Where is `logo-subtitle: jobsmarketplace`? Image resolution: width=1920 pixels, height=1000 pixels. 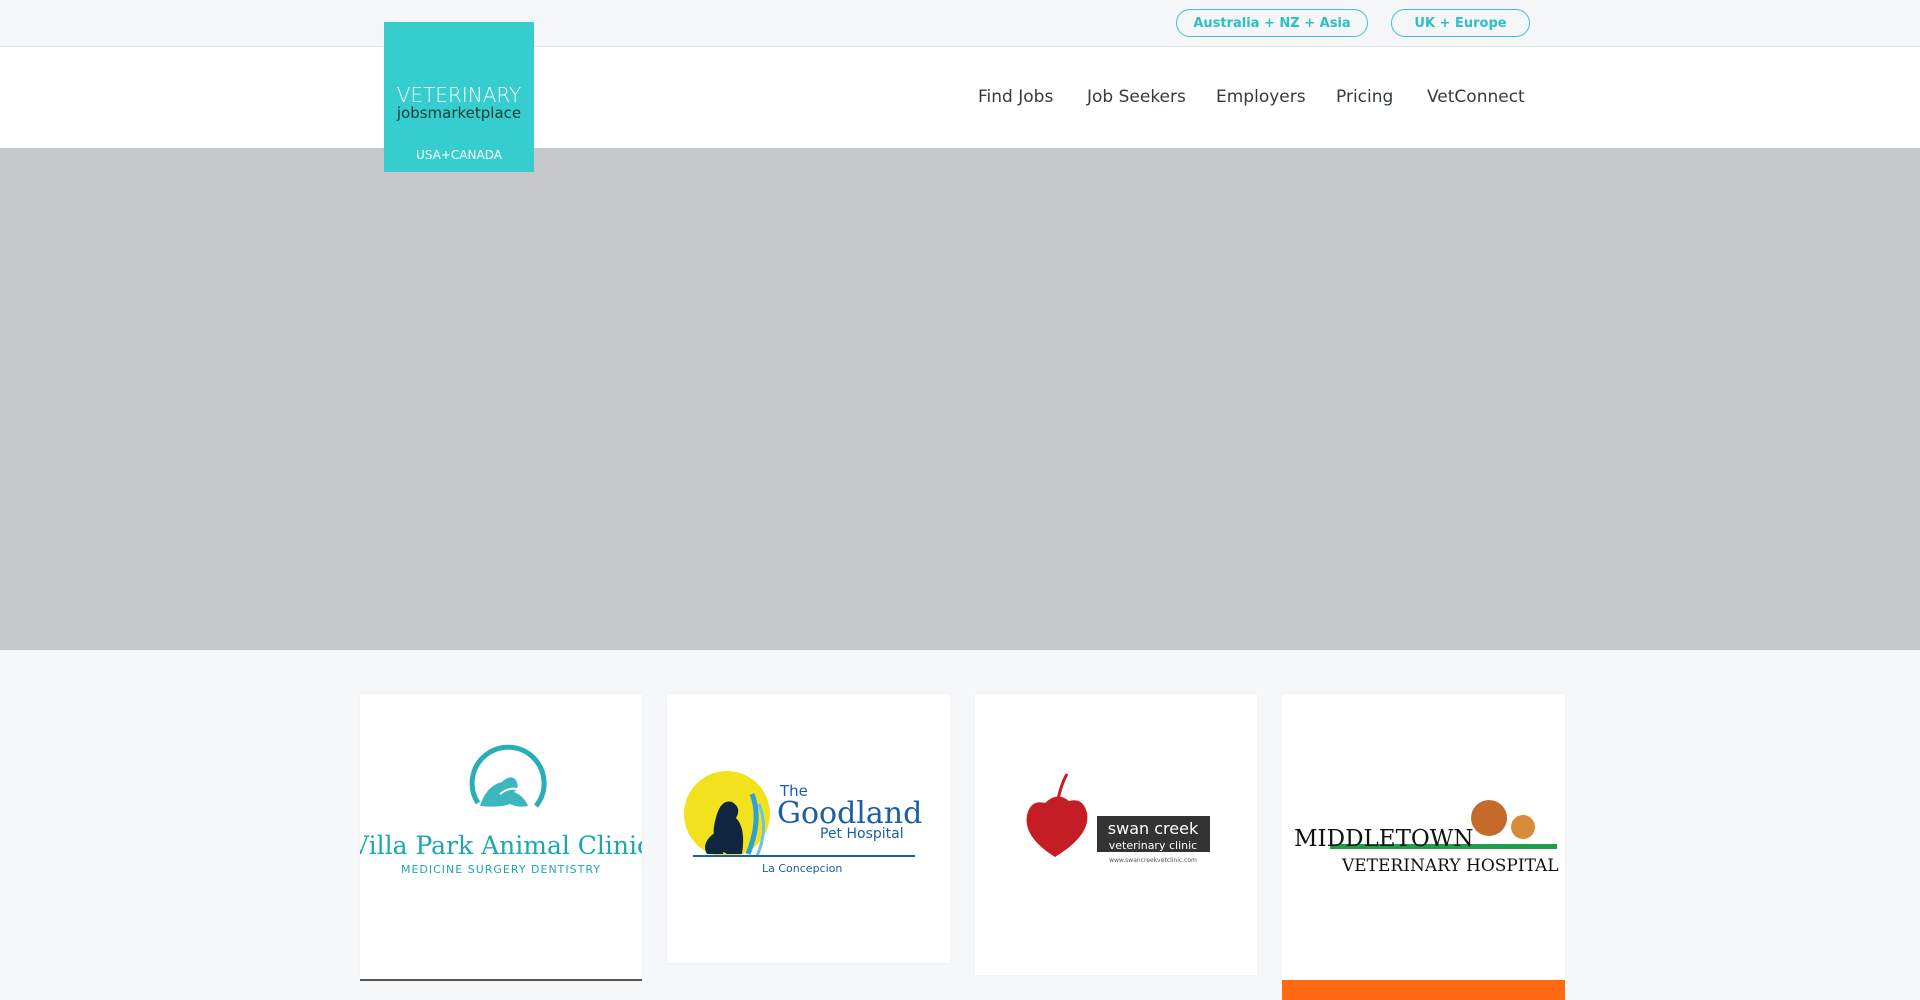 logo-subtitle: jobsmarketplace is located at coordinates (459, 113).